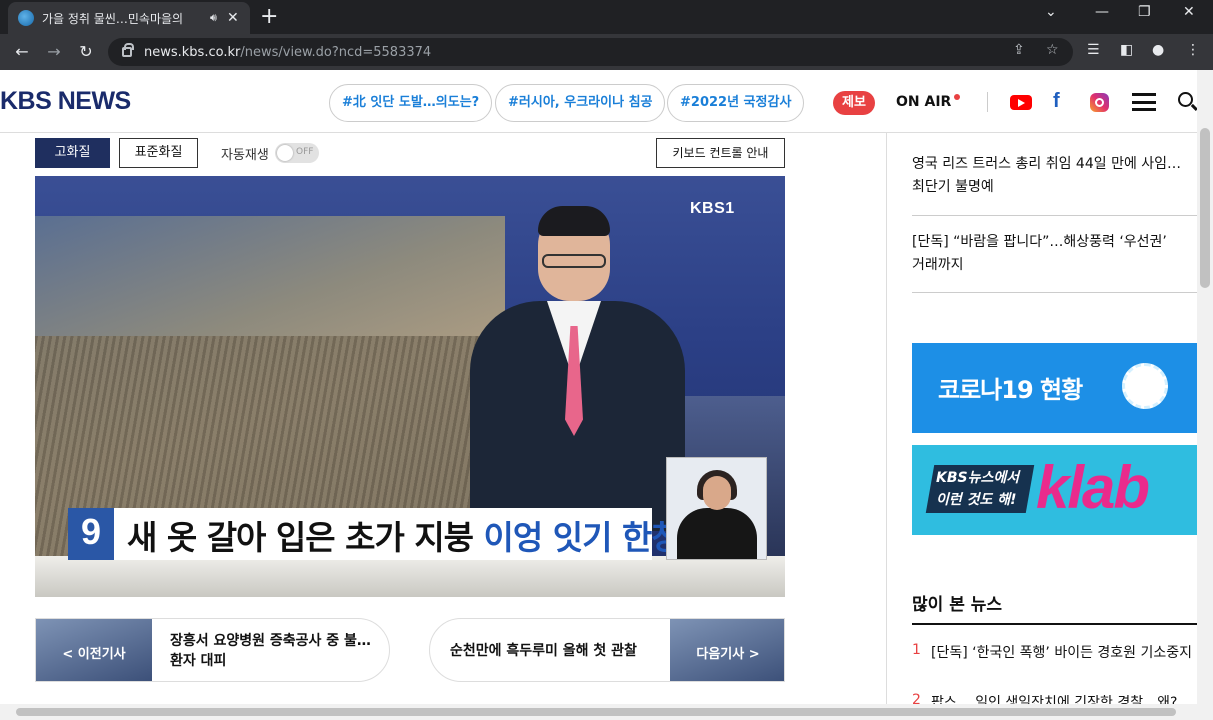 The width and height of the screenshot is (1213, 720). What do you see at coordinates (978, 478) in the screenshot?
I see `klab-line1: KBS뉴스에서` at bounding box center [978, 478].